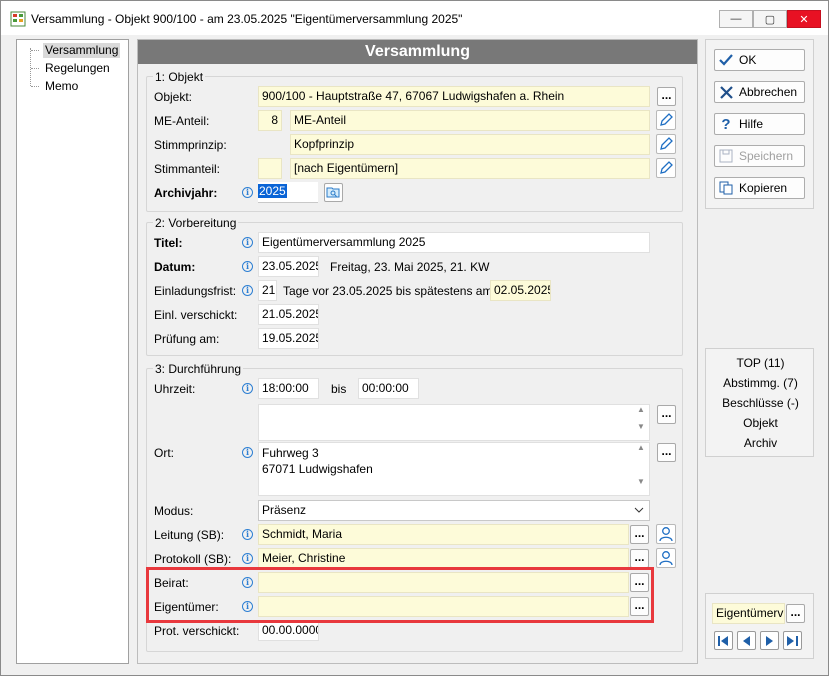 The height and width of the screenshot is (676, 829). I want to click on abstimmung-link: Abstimmg. (7), so click(760, 383).